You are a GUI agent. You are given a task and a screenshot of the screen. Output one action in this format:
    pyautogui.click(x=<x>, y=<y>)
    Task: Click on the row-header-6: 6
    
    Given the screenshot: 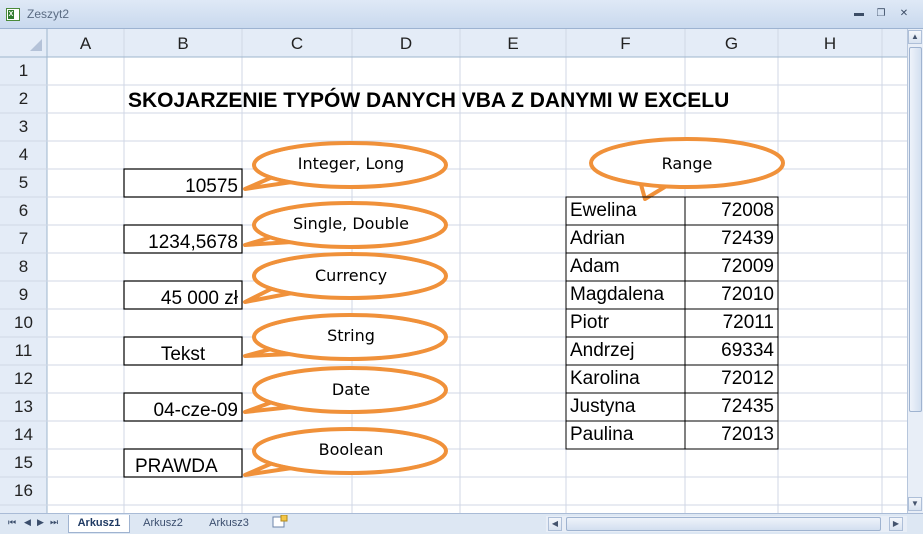 What is the action you would take?
    pyautogui.click(x=23, y=211)
    